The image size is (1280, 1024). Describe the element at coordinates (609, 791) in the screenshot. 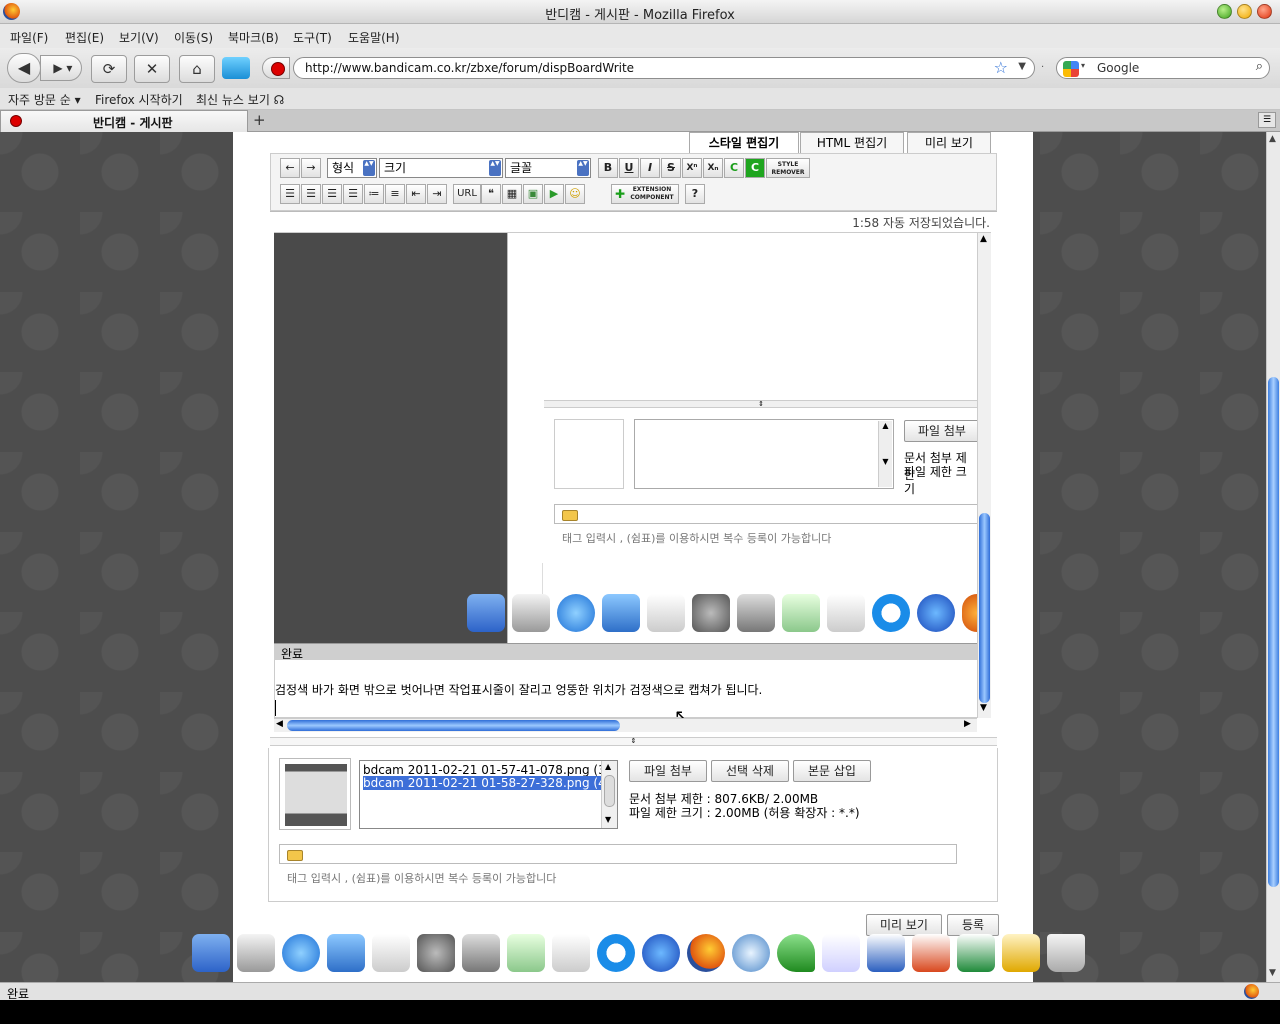

I see `attachment-scroll-thumb` at that location.